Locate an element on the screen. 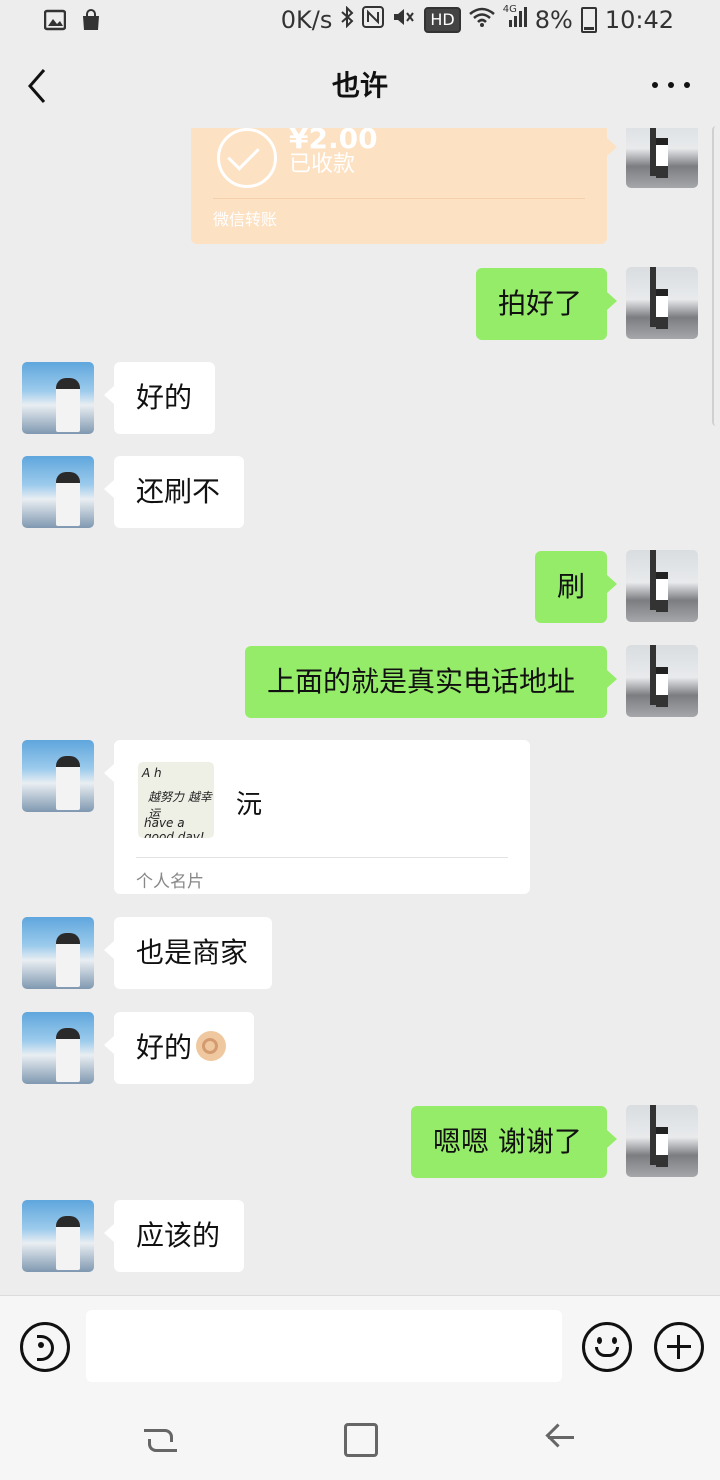 The height and width of the screenshot is (1480, 720). status-bar: 0K/s HD 4G 8% 10:42 is located at coordinates (360, 21).